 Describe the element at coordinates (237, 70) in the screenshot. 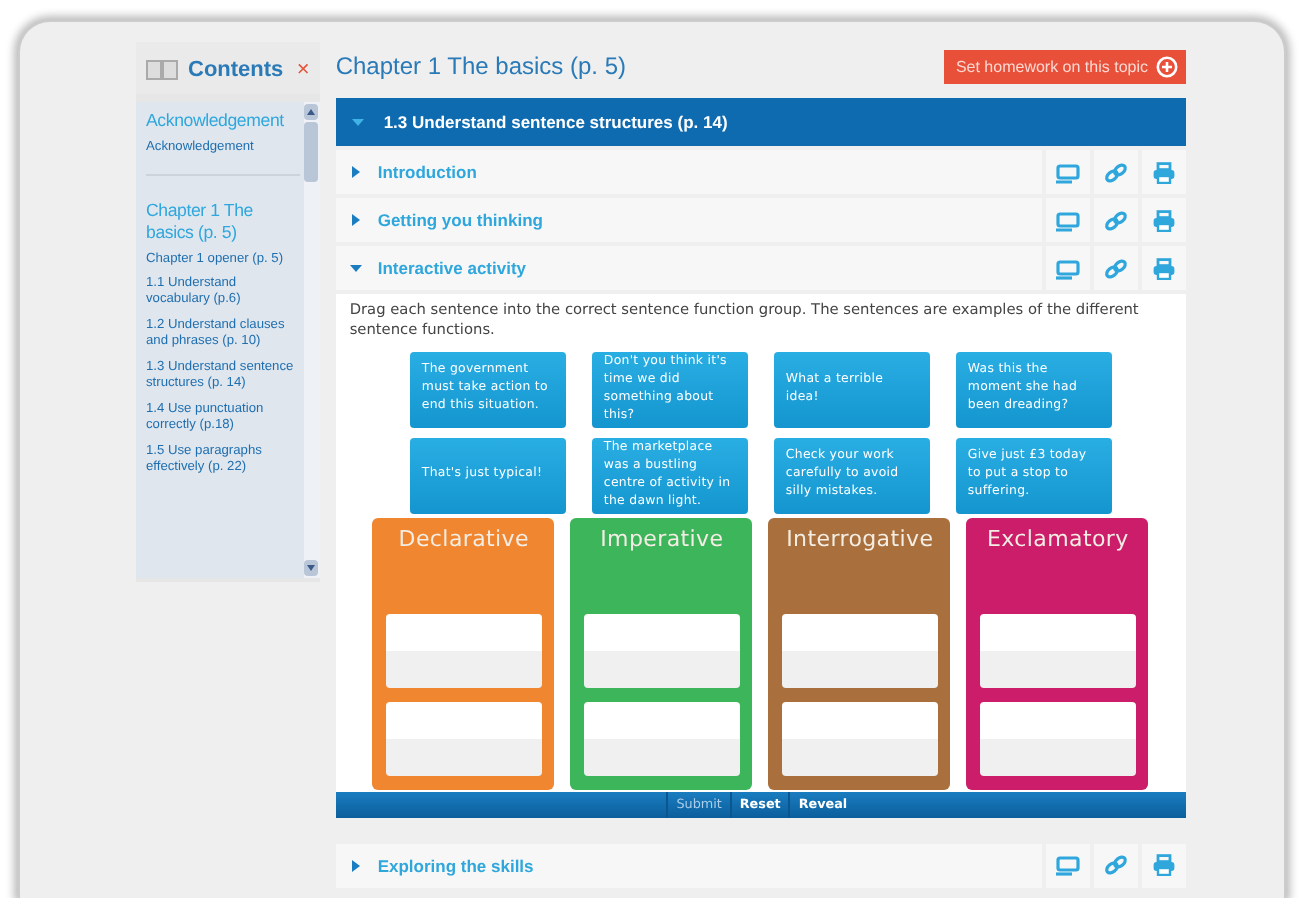

I see `contents-title: Contents` at that location.